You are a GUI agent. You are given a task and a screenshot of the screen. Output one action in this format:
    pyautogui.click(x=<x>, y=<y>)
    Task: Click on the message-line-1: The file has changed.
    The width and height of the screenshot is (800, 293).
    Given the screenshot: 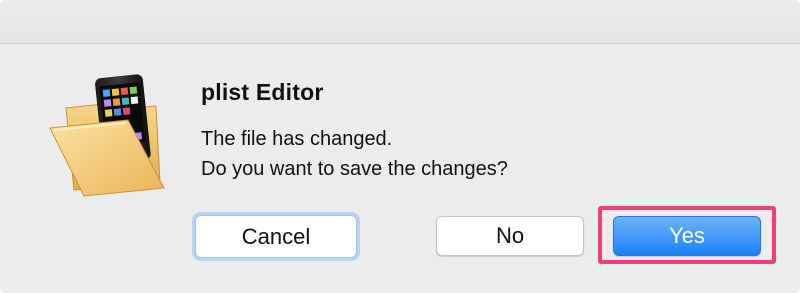 What is the action you would take?
    pyautogui.click(x=297, y=139)
    